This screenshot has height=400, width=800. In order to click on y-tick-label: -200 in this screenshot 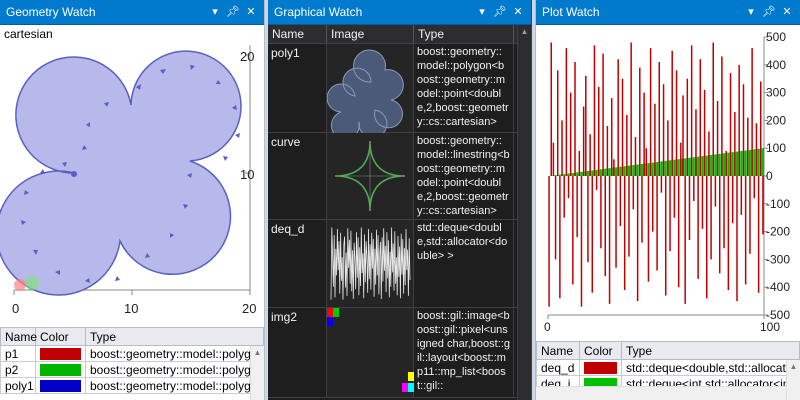, I will do `click(778, 232)`.